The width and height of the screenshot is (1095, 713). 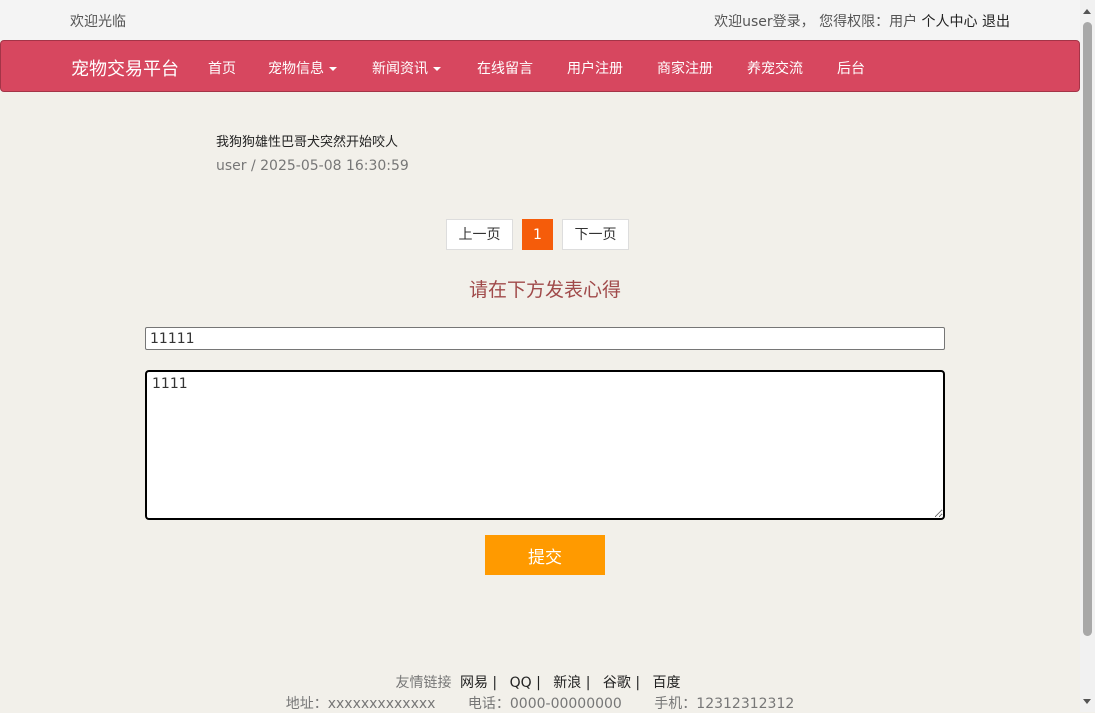 What do you see at coordinates (621, 683) in the screenshot?
I see `link-google: 谷歌 |` at bounding box center [621, 683].